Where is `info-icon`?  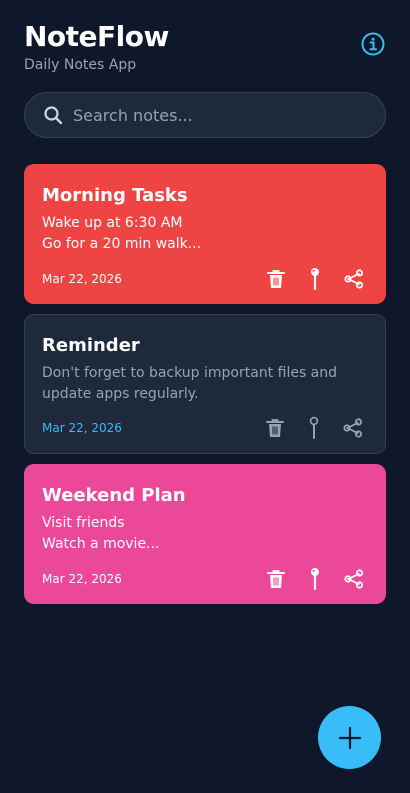
info-icon is located at coordinates (373, 44).